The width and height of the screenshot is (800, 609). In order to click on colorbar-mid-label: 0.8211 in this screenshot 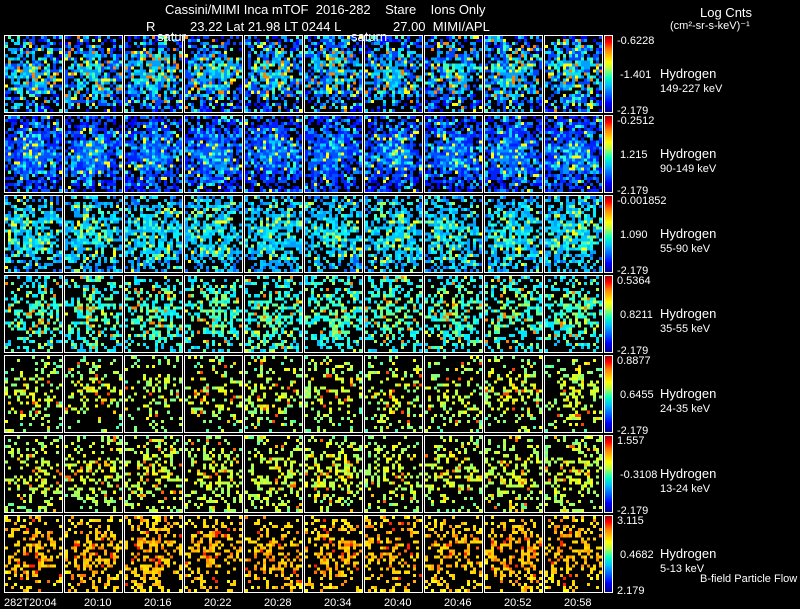, I will do `click(636, 315)`.